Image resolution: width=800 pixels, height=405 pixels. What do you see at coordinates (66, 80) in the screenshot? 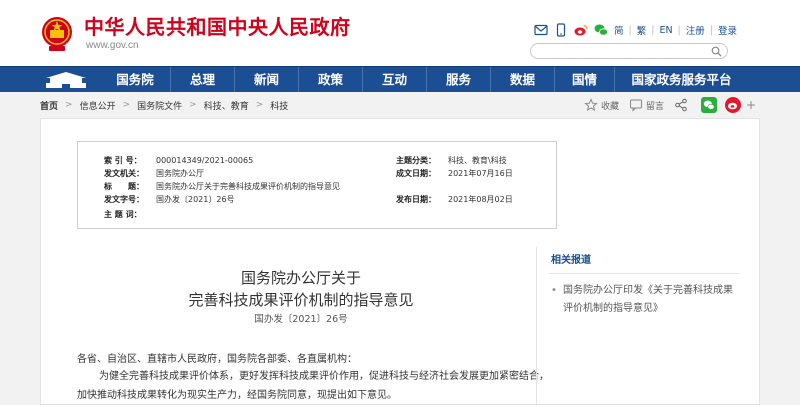
I see `tiananmen-home-icon` at bounding box center [66, 80].